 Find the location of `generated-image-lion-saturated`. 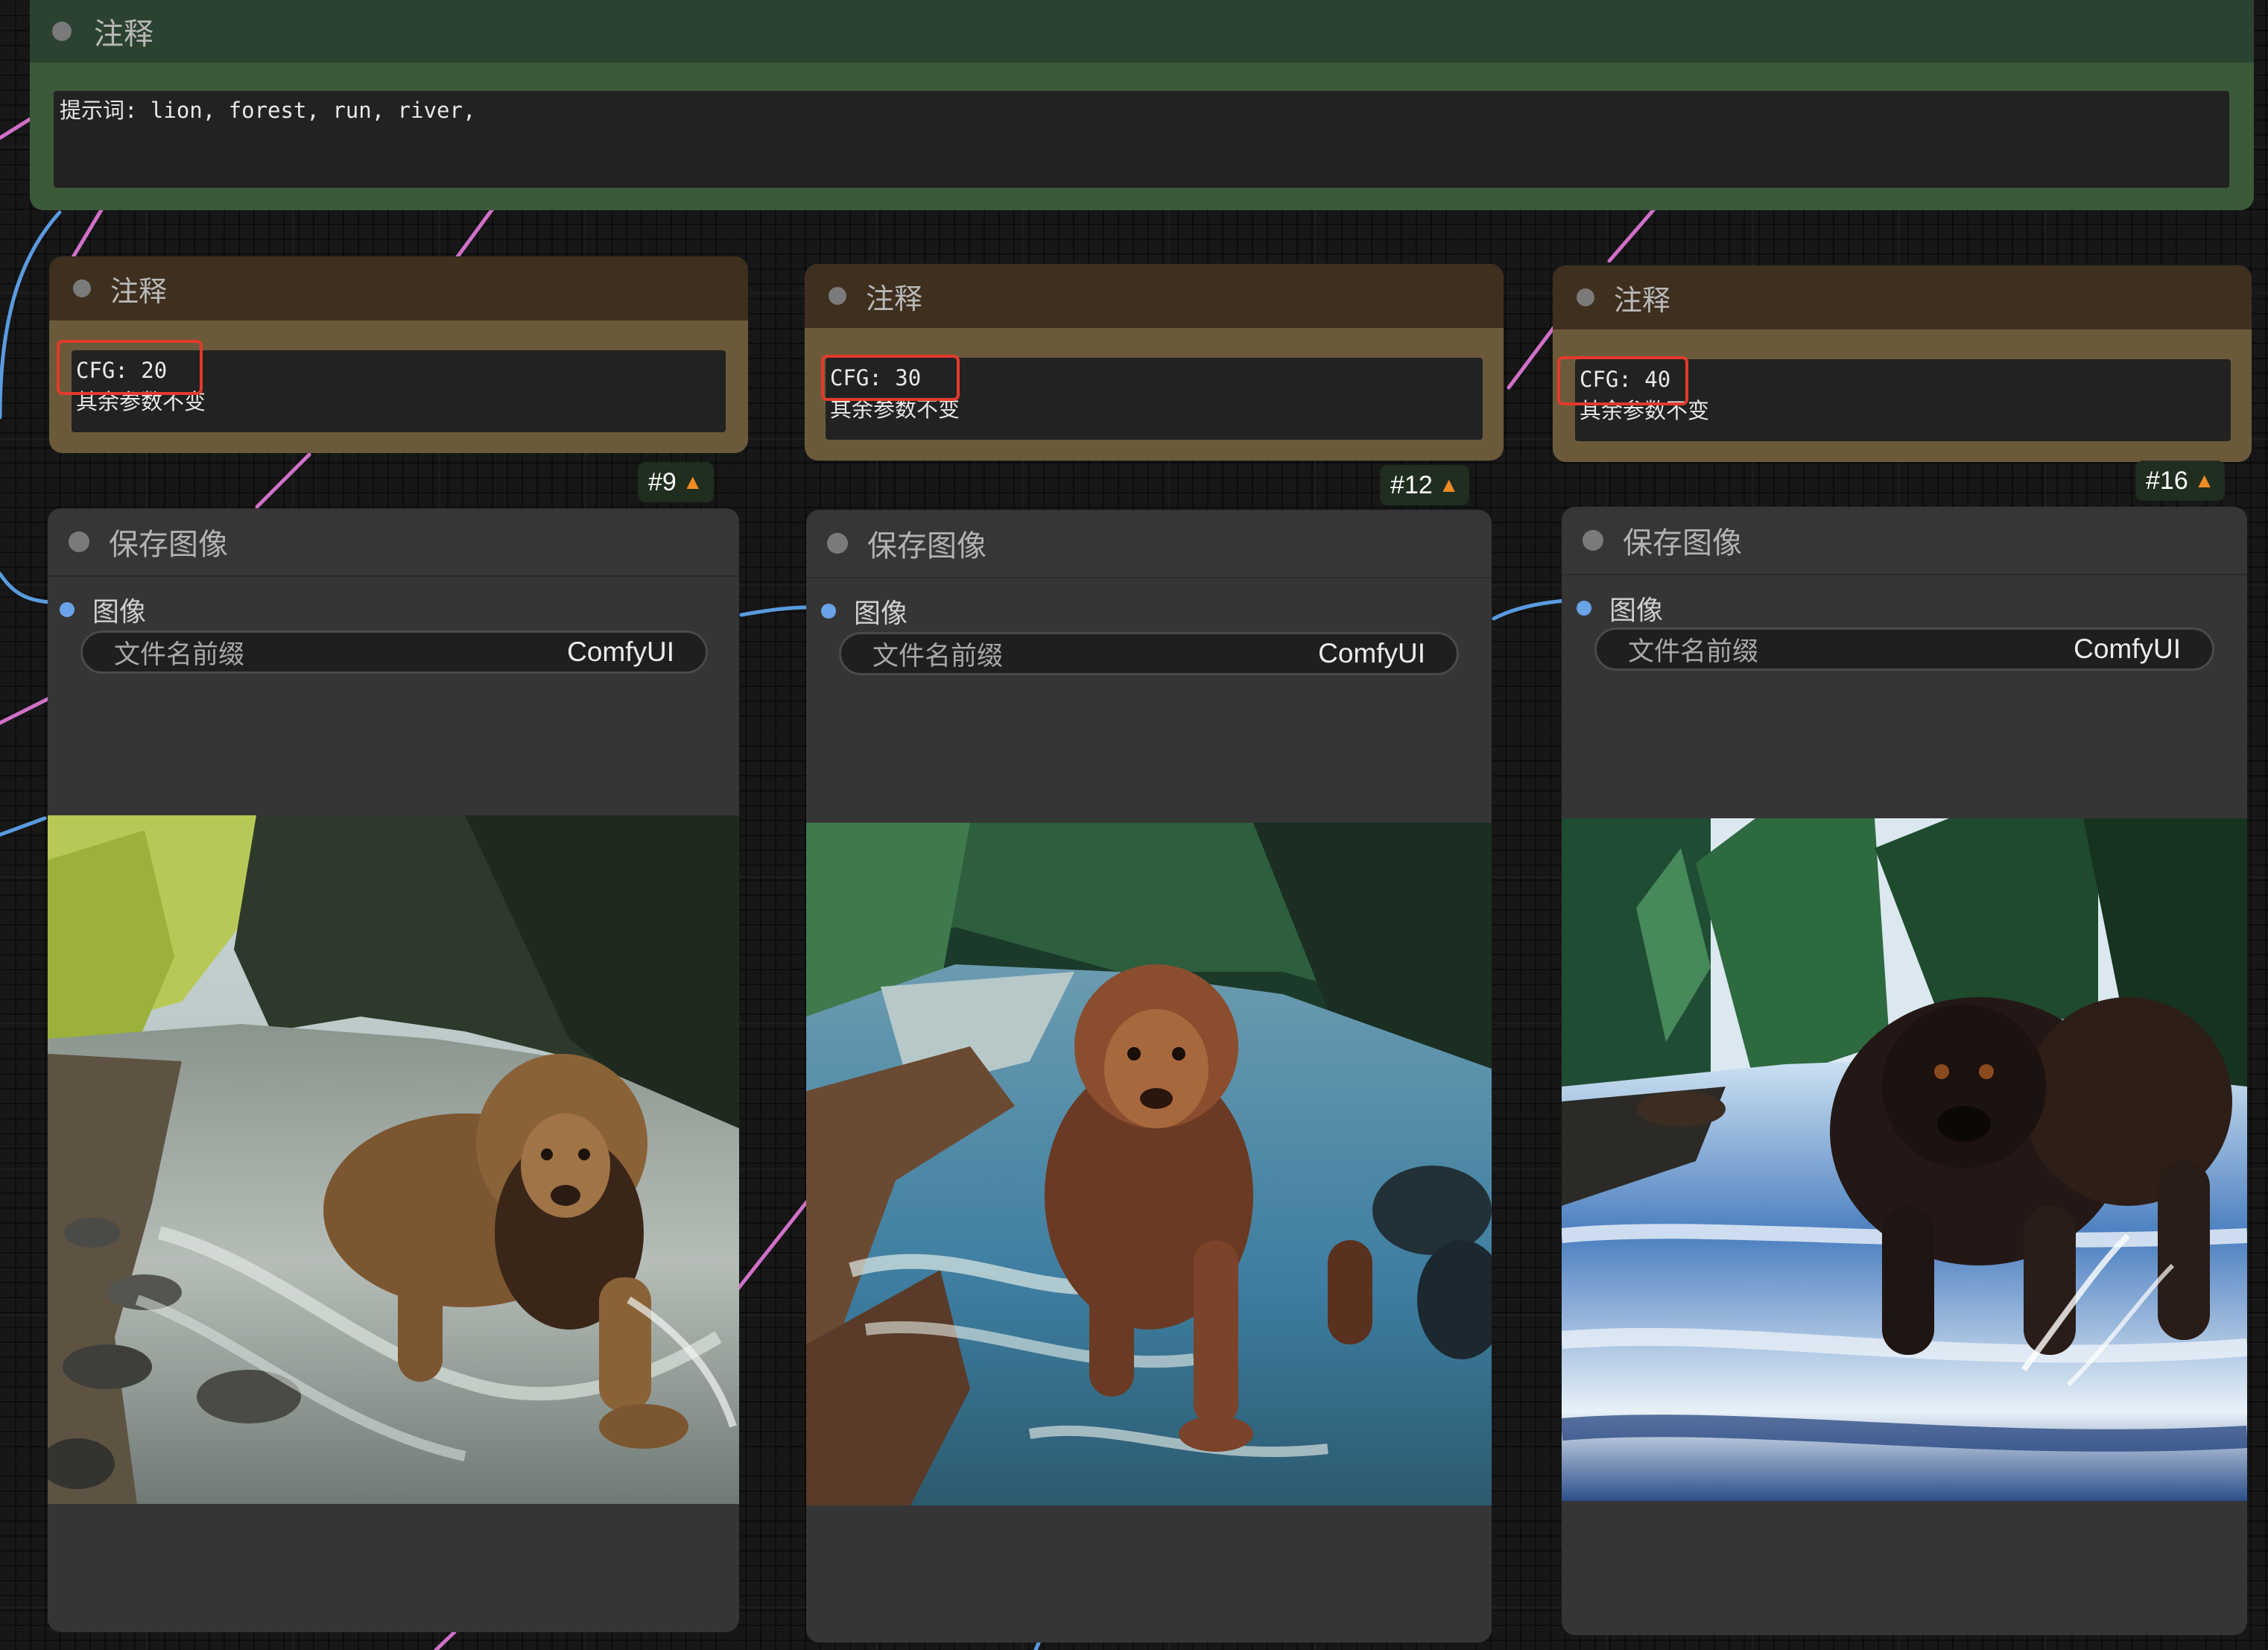

generated-image-lion-saturated is located at coordinates (1149, 1164).